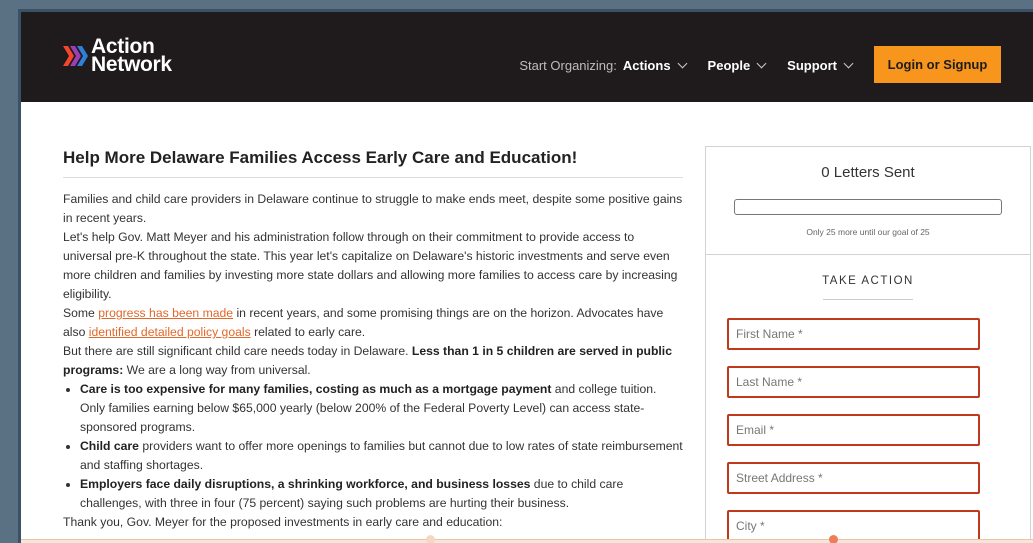  Describe the element at coordinates (853, 382) in the screenshot. I see `last-name-field` at that location.